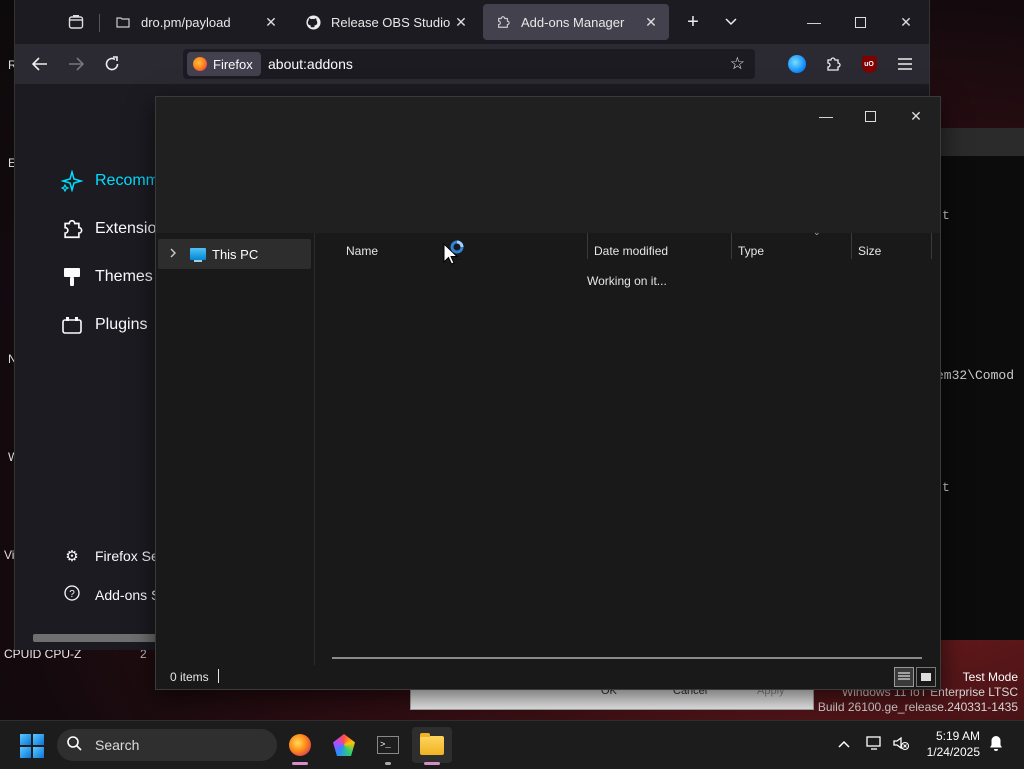 Image resolution: width=1024 pixels, height=769 pixels. I want to click on terminal-titlebar, so click(977, 142).